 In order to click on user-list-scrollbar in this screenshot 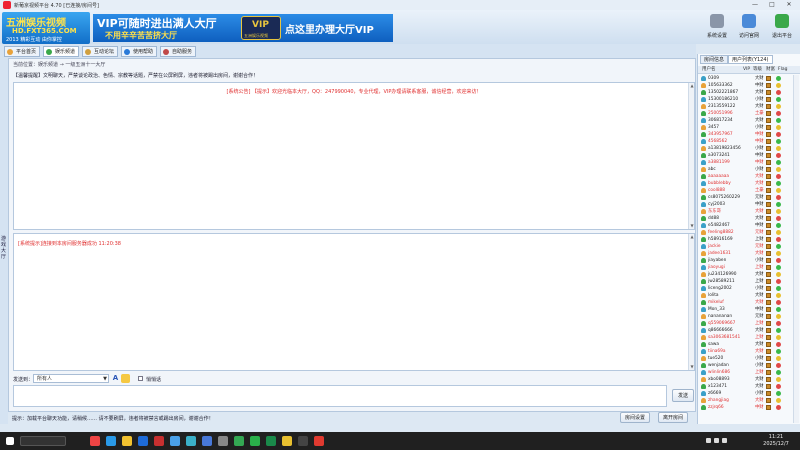, I will do `click(796, 249)`.